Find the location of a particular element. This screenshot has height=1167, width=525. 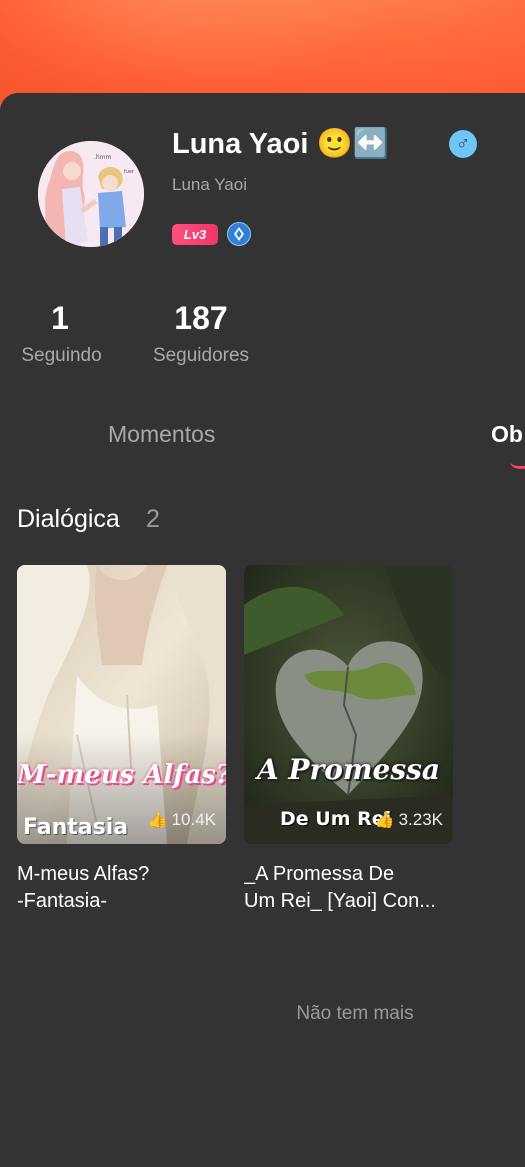

level-badge: Lv3 is located at coordinates (195, 234).